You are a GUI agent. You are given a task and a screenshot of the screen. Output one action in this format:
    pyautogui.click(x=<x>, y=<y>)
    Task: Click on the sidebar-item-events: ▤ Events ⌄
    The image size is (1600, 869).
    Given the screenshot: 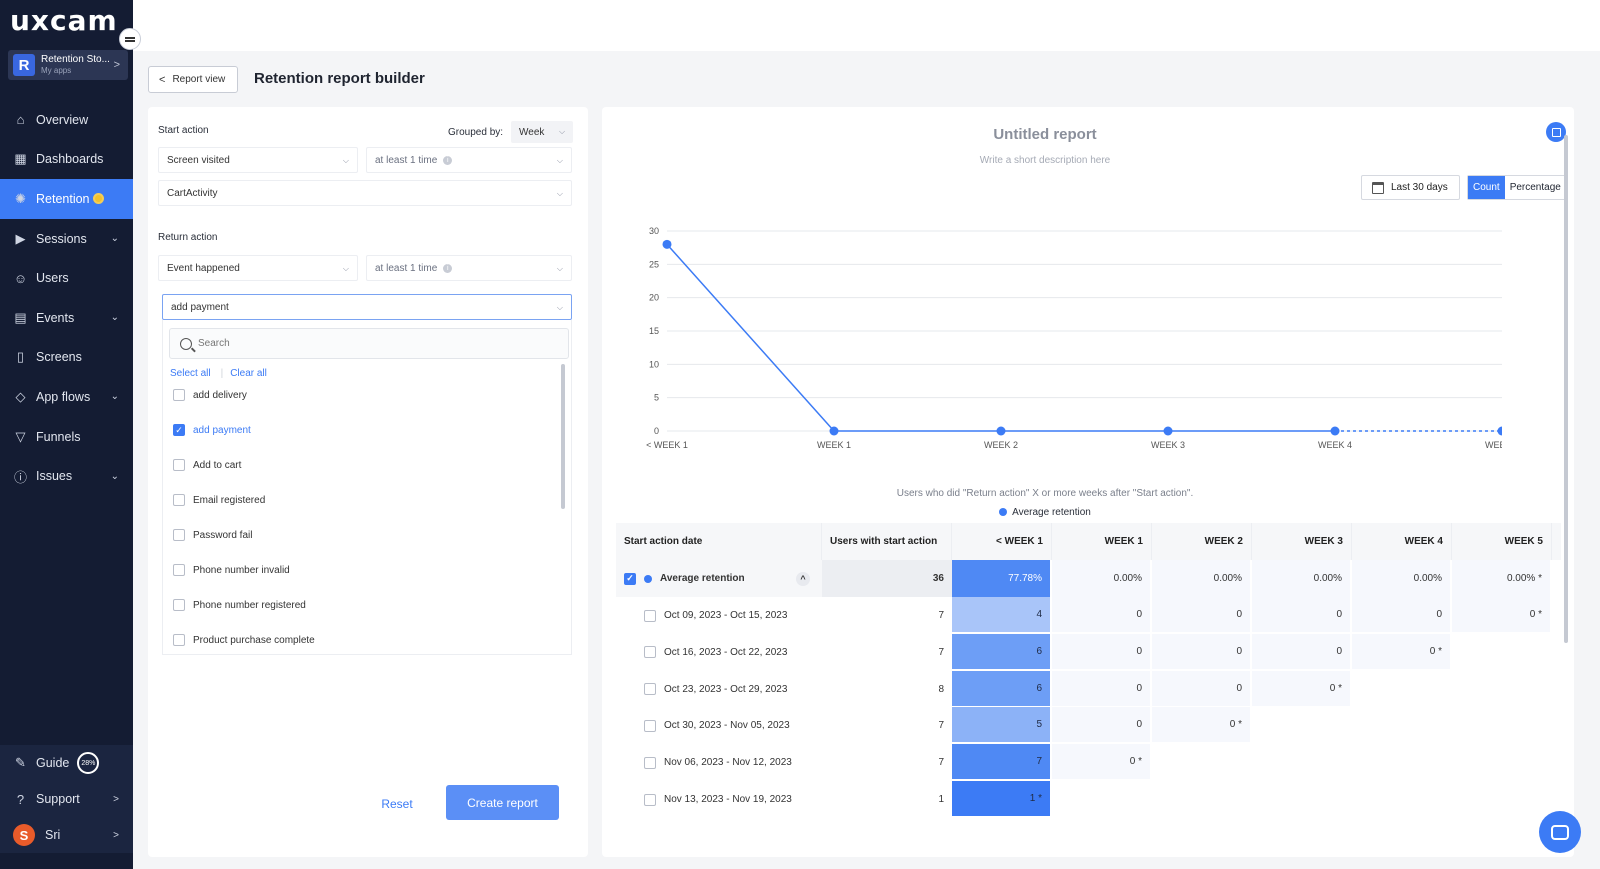 What is the action you would take?
    pyautogui.click(x=66, y=318)
    